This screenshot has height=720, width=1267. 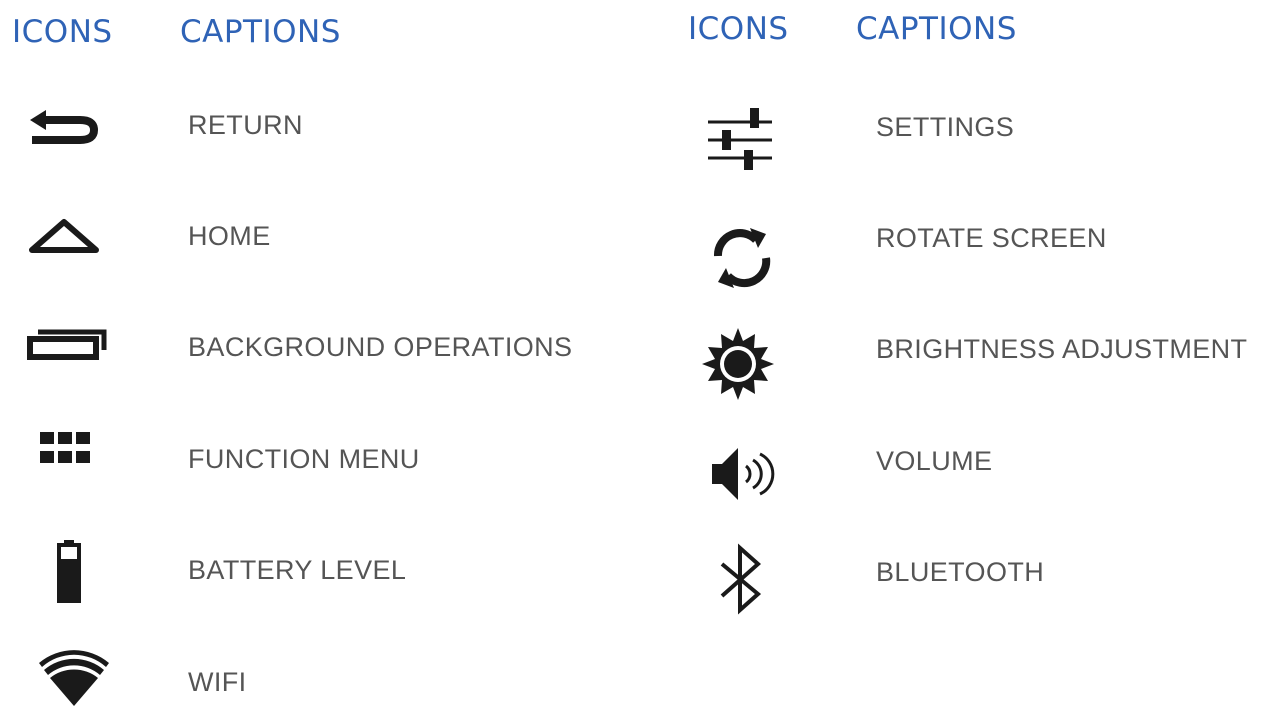 What do you see at coordinates (934, 461) in the screenshot?
I see `caption-volume: VOLUME` at bounding box center [934, 461].